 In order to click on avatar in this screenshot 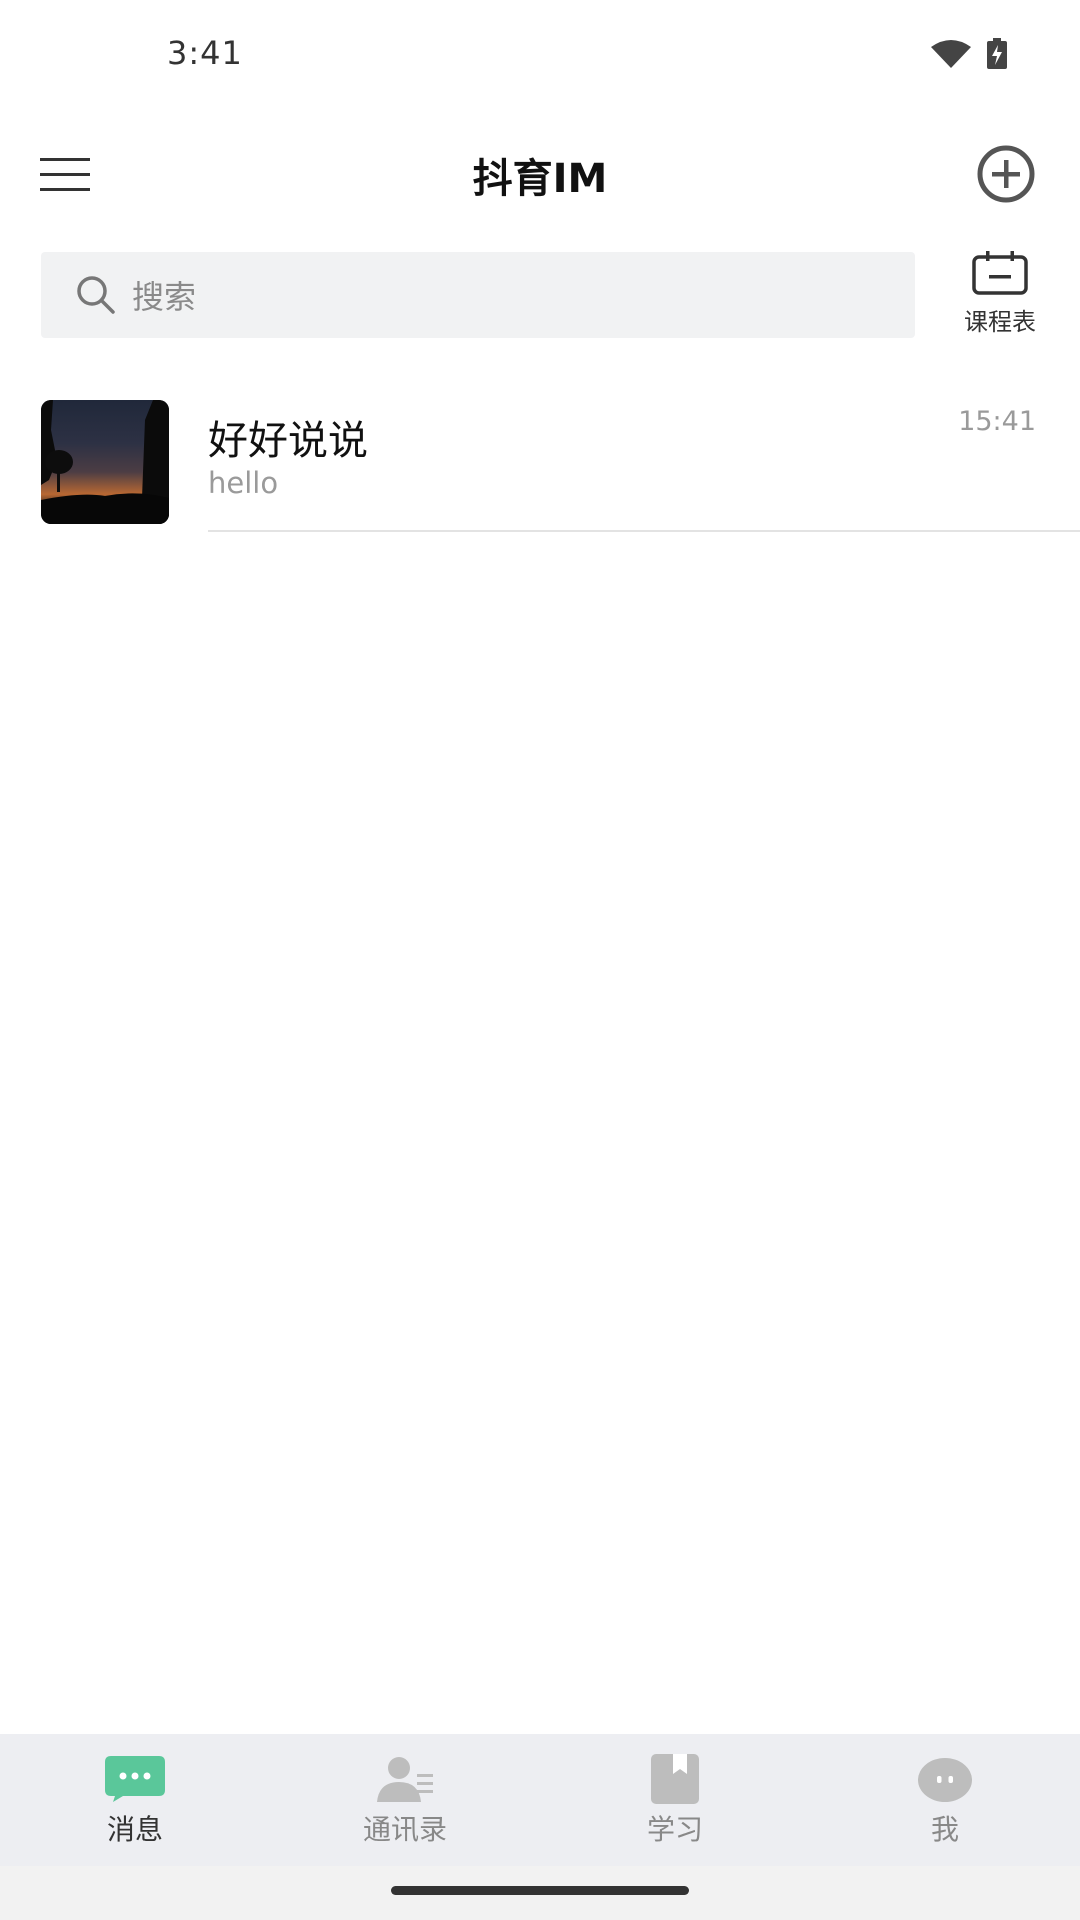, I will do `click(105, 462)`.